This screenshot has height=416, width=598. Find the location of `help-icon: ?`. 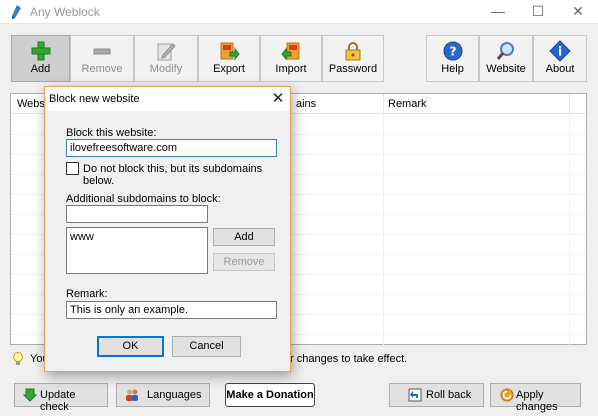

help-icon: ? is located at coordinates (452, 51).